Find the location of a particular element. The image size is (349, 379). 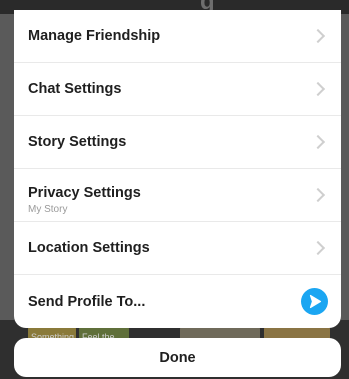

menu-item-label: Manage Friendship is located at coordinates (94, 36).